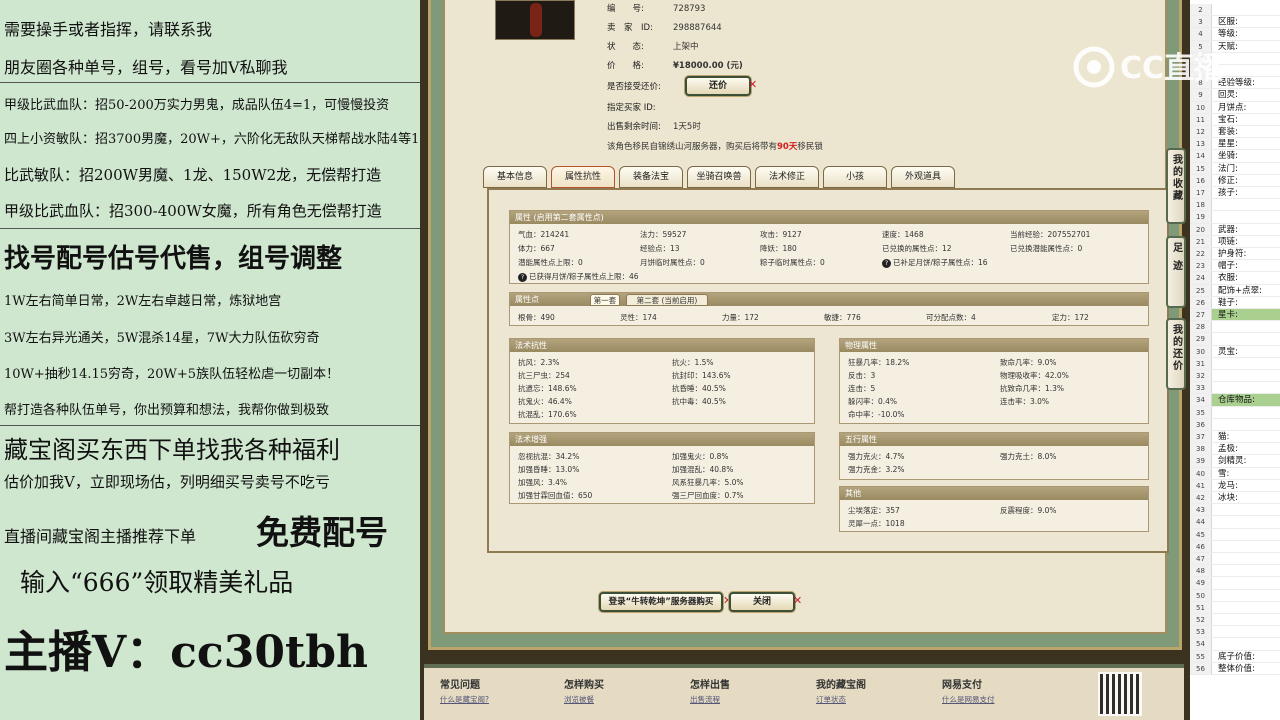 The height and width of the screenshot is (720, 1280). I want to click on sheet-cell: 星星:, so click(1228, 144).